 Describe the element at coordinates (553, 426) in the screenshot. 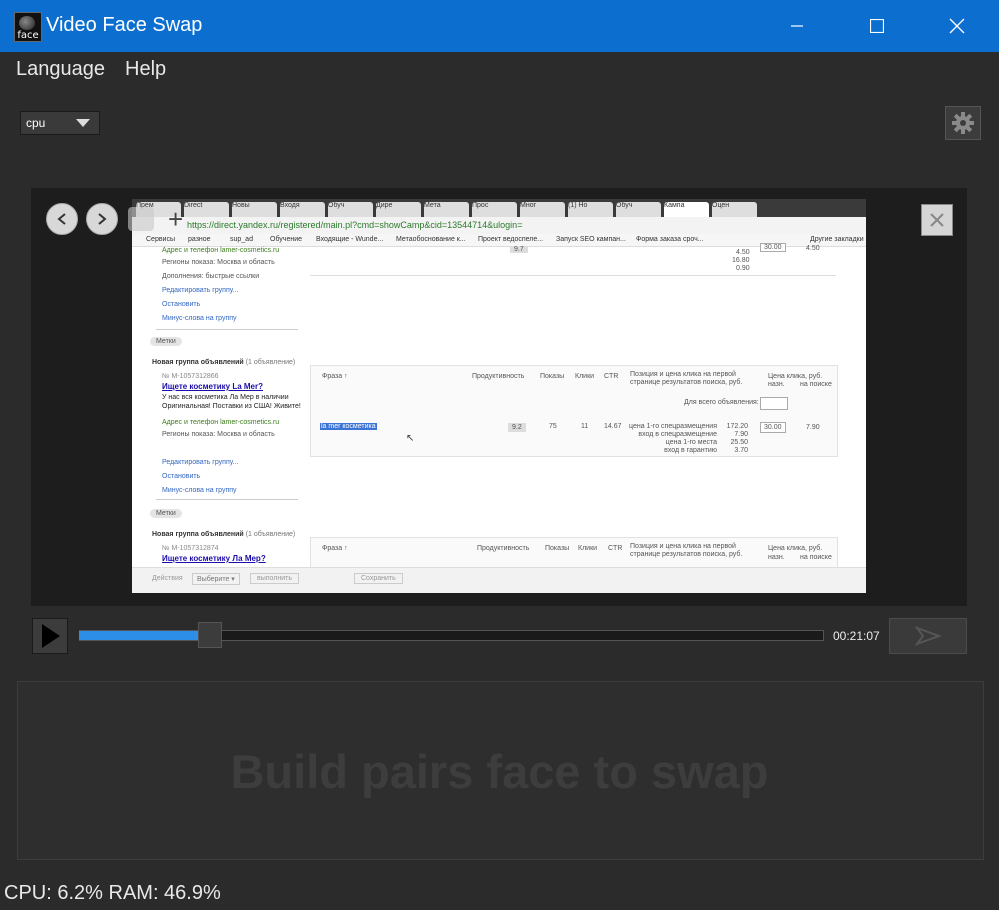

I see `shows-value: 75` at that location.